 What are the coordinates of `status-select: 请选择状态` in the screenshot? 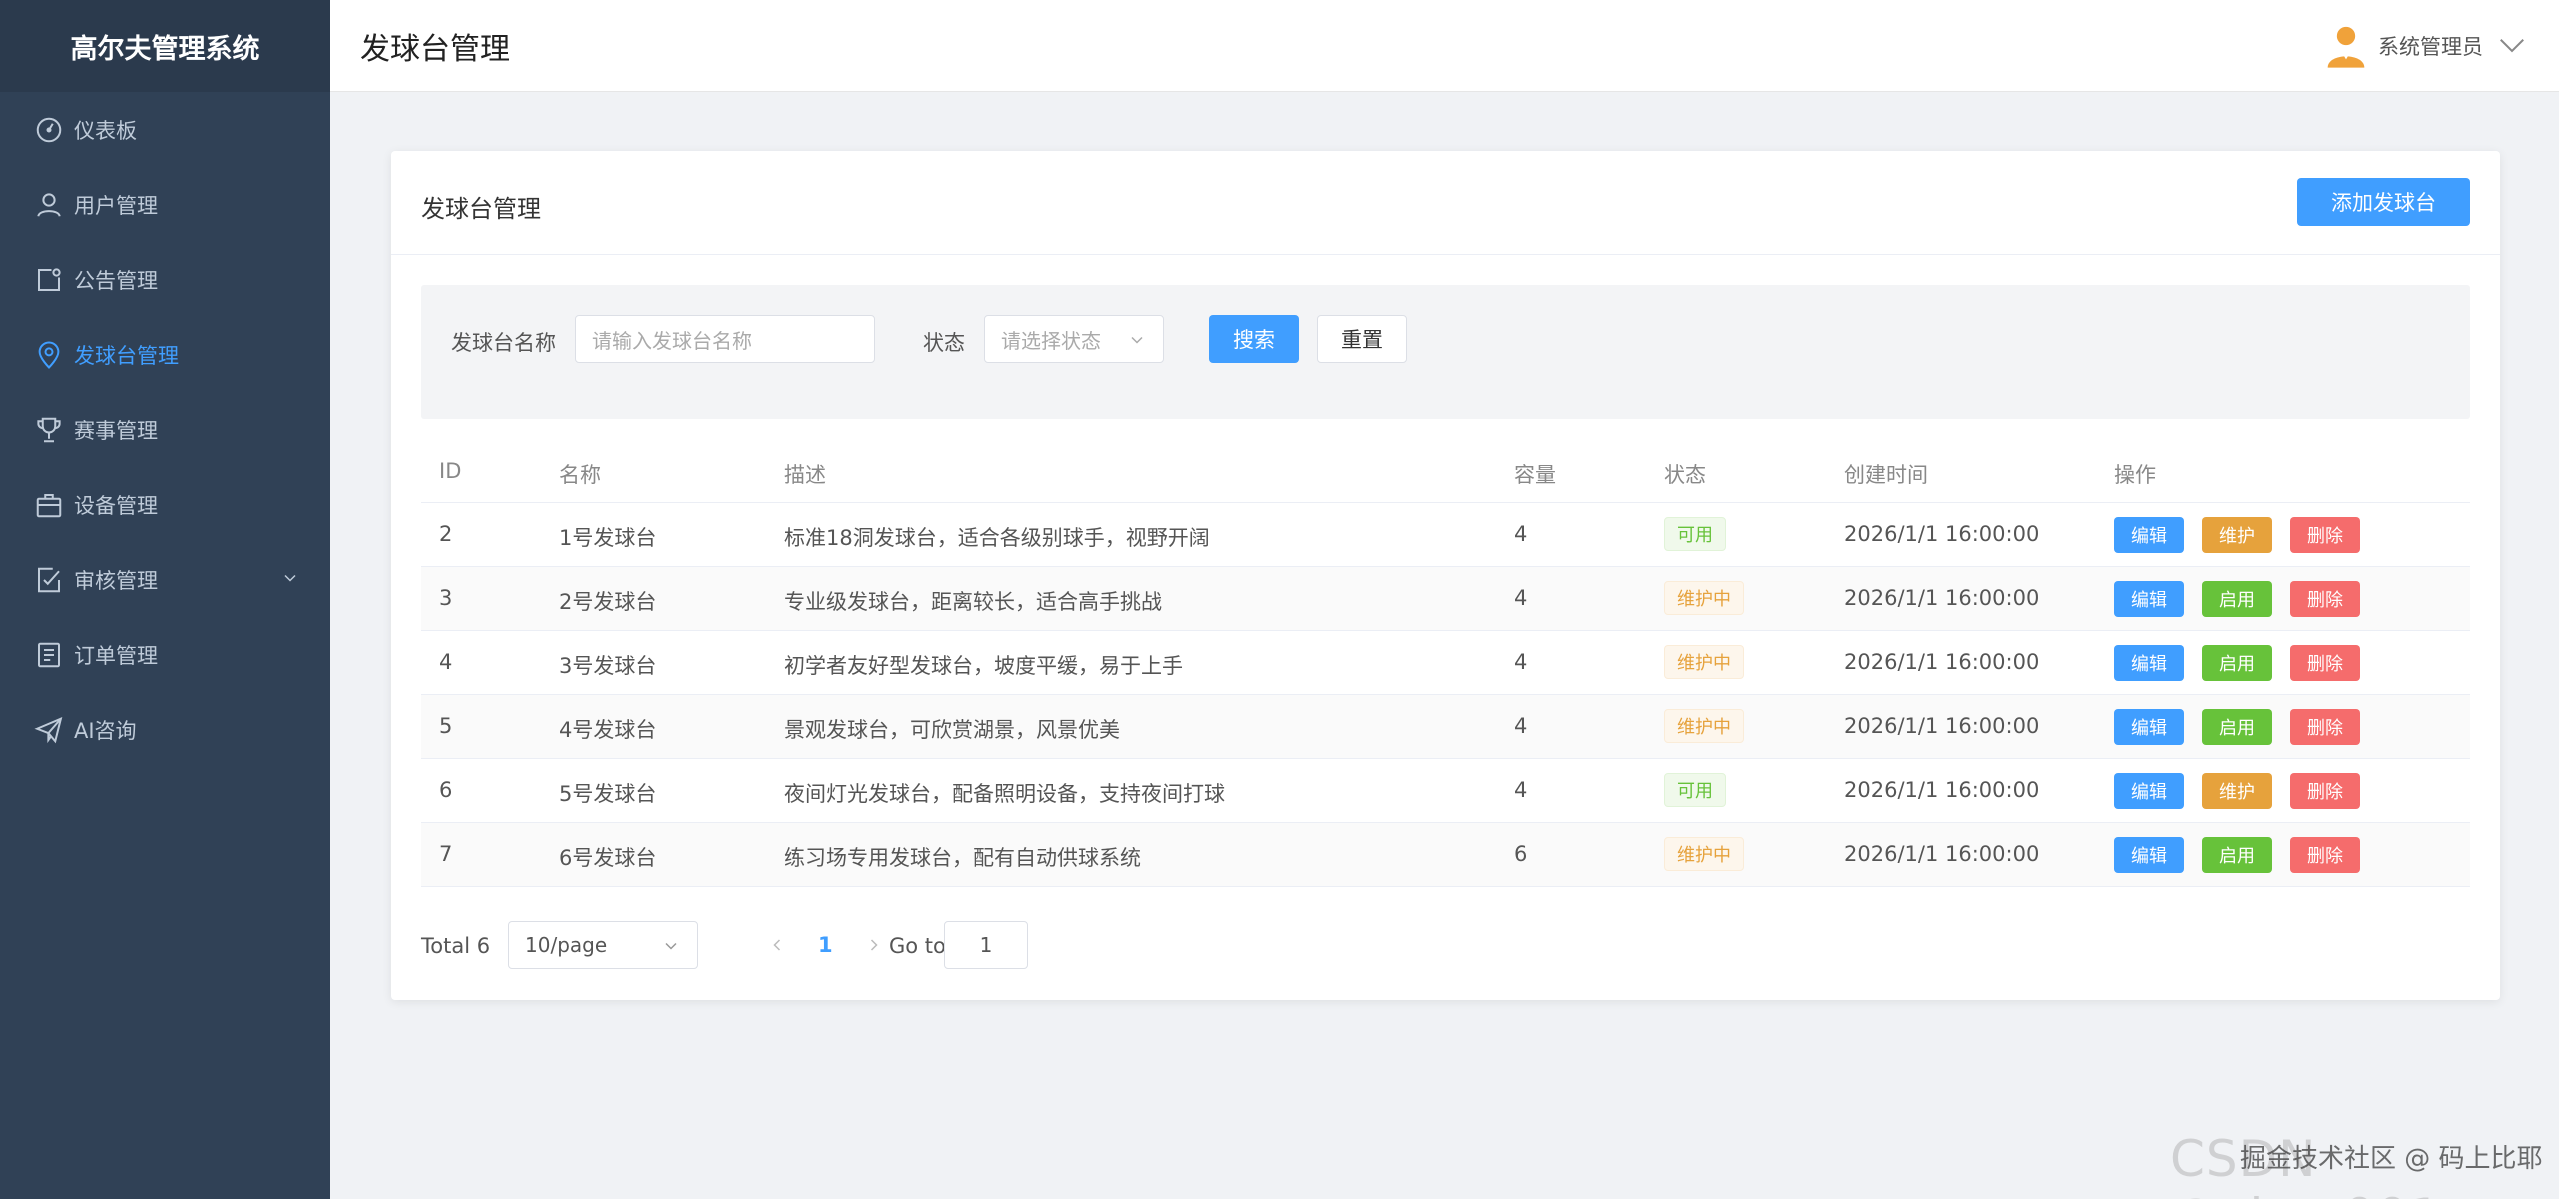 It's located at (1074, 339).